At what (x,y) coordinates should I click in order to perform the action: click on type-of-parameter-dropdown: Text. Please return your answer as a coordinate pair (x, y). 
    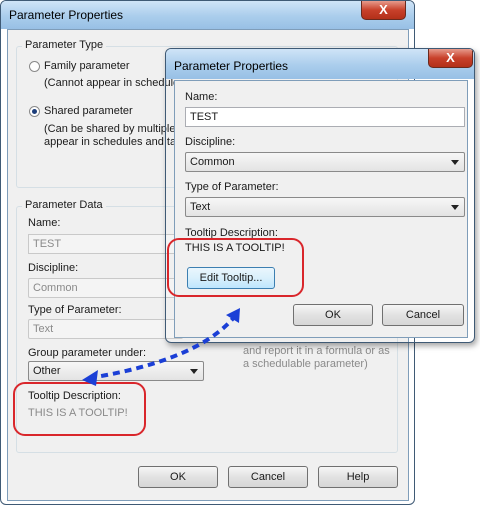
    Looking at the image, I should click on (105, 329).